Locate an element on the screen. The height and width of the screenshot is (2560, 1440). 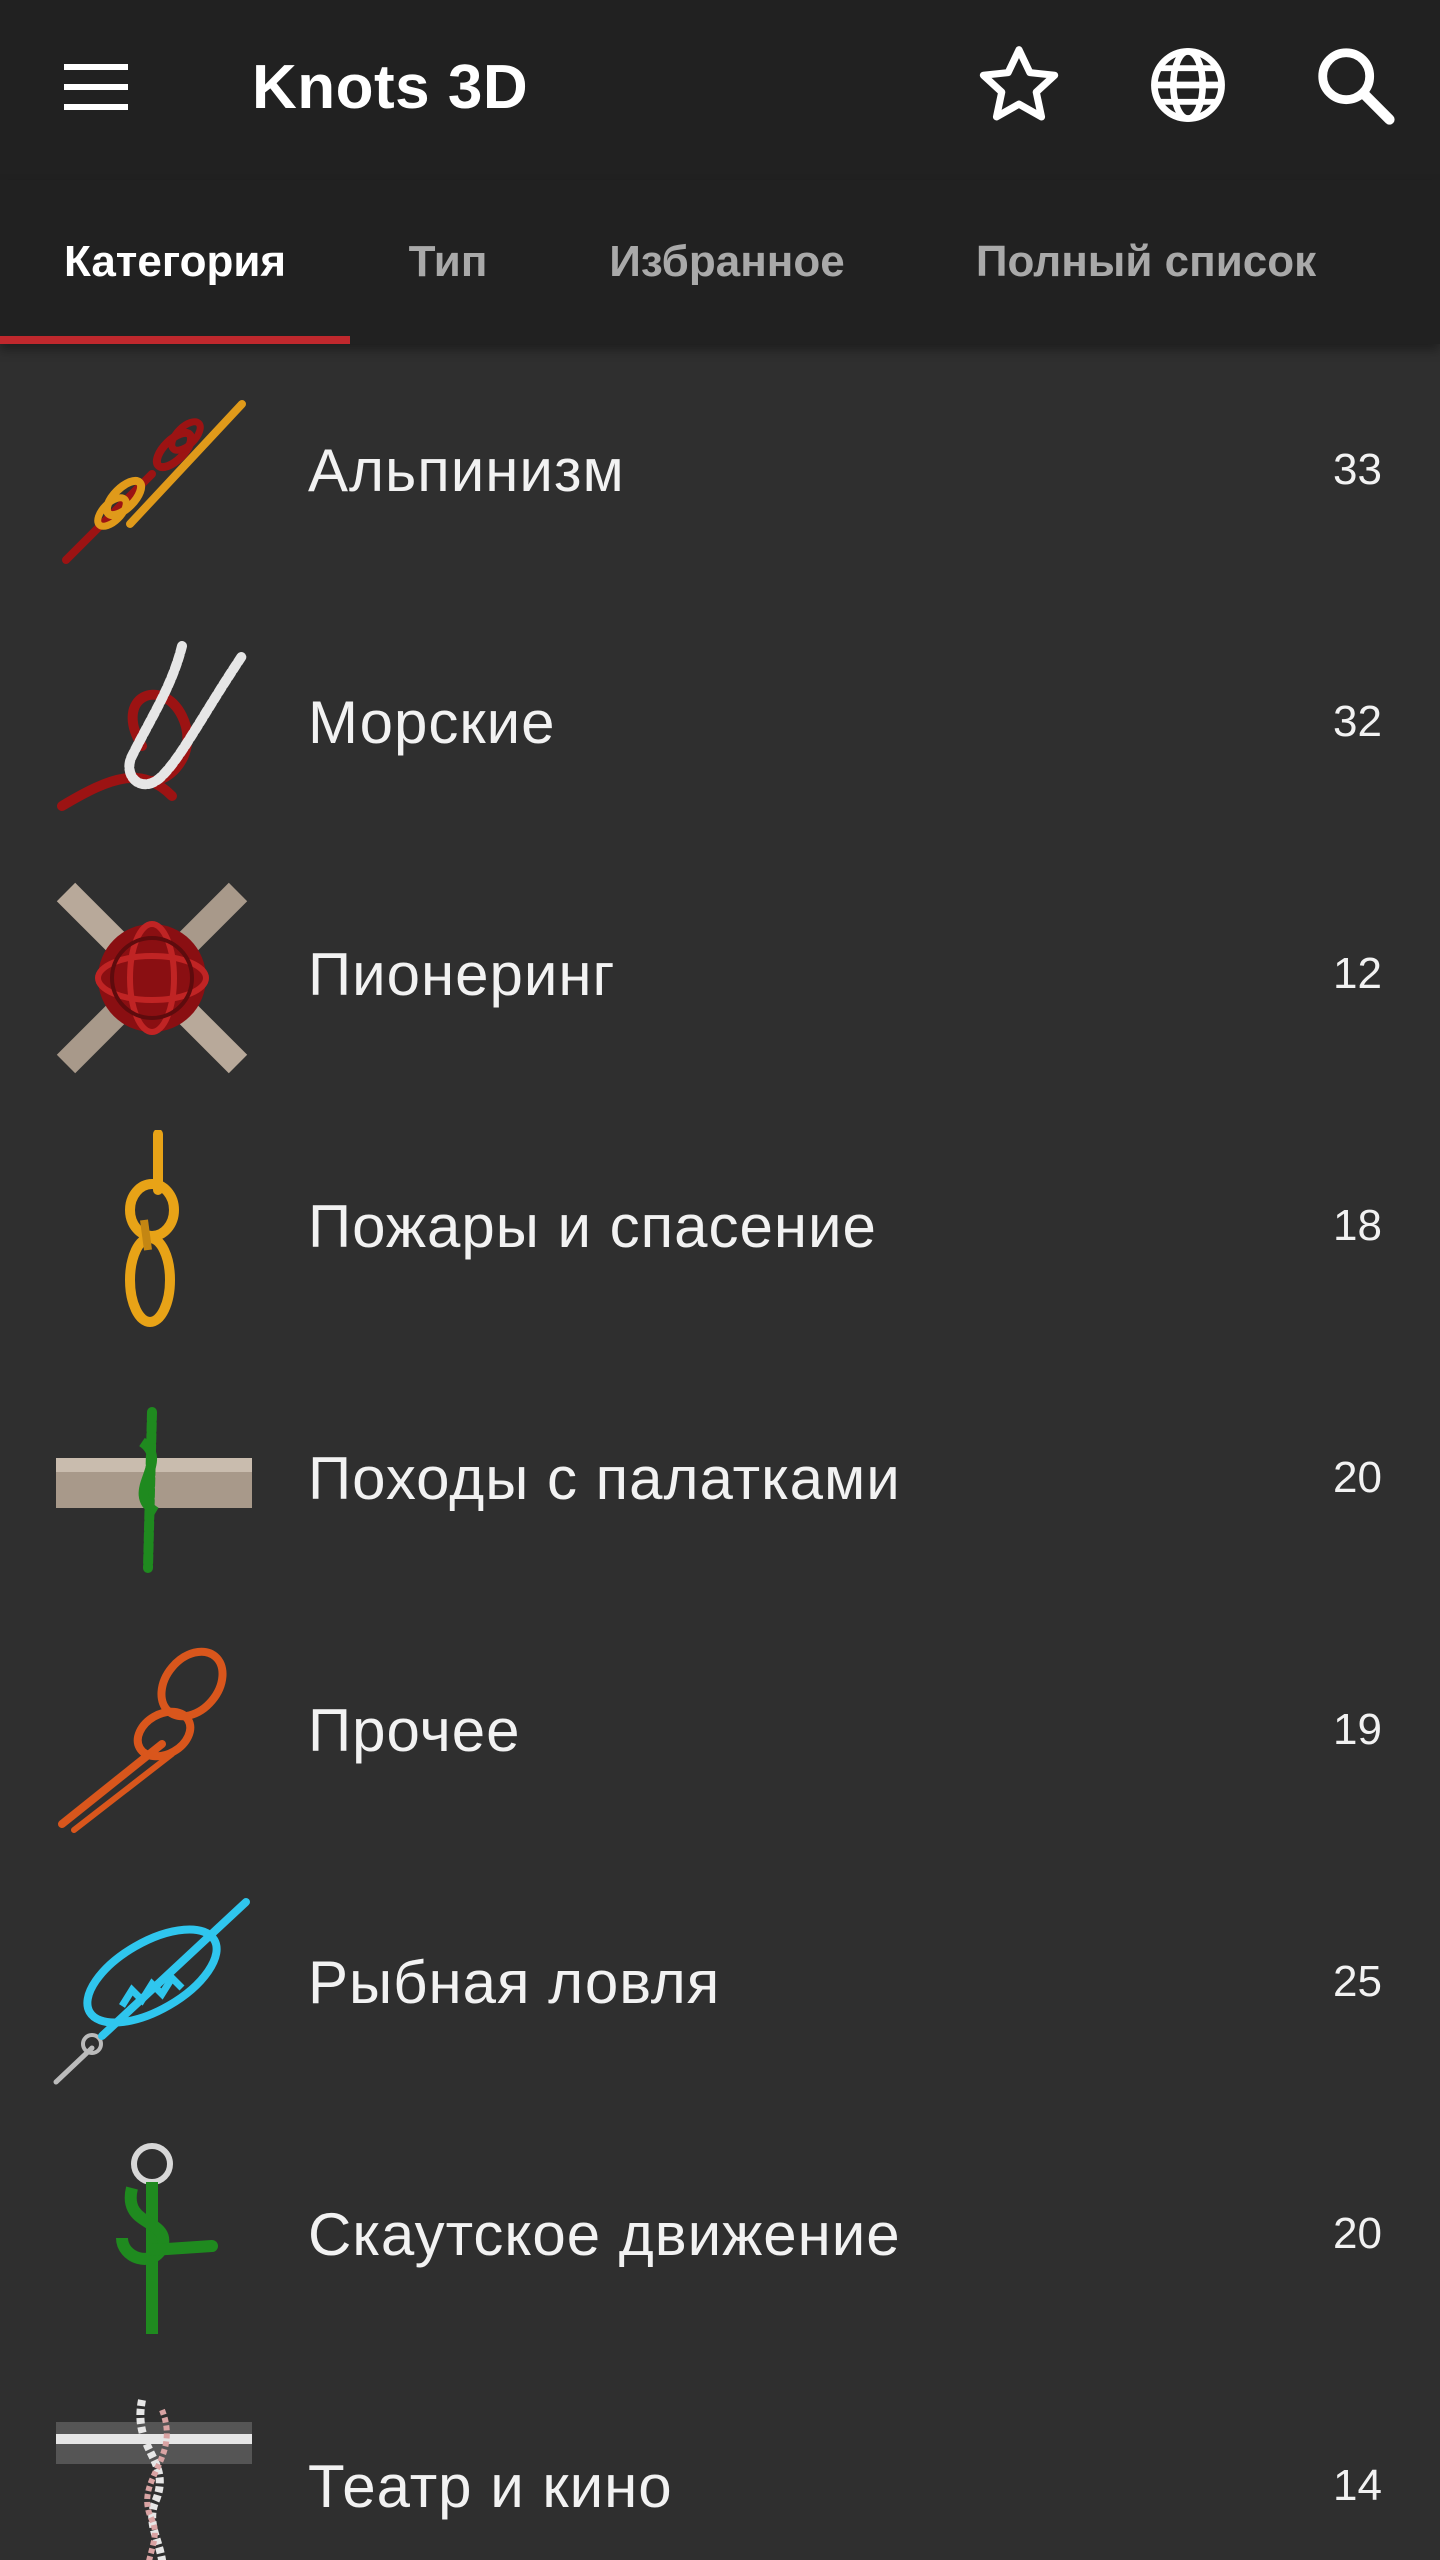
search-icon is located at coordinates (1356, 86).